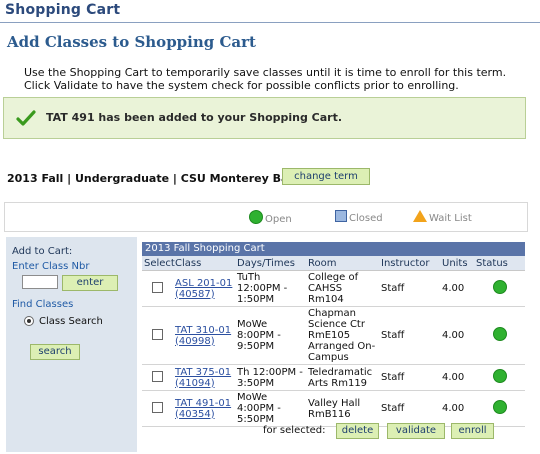 This screenshot has width=540, height=454. I want to click on find-classes-label: Find Classes, so click(43, 304).